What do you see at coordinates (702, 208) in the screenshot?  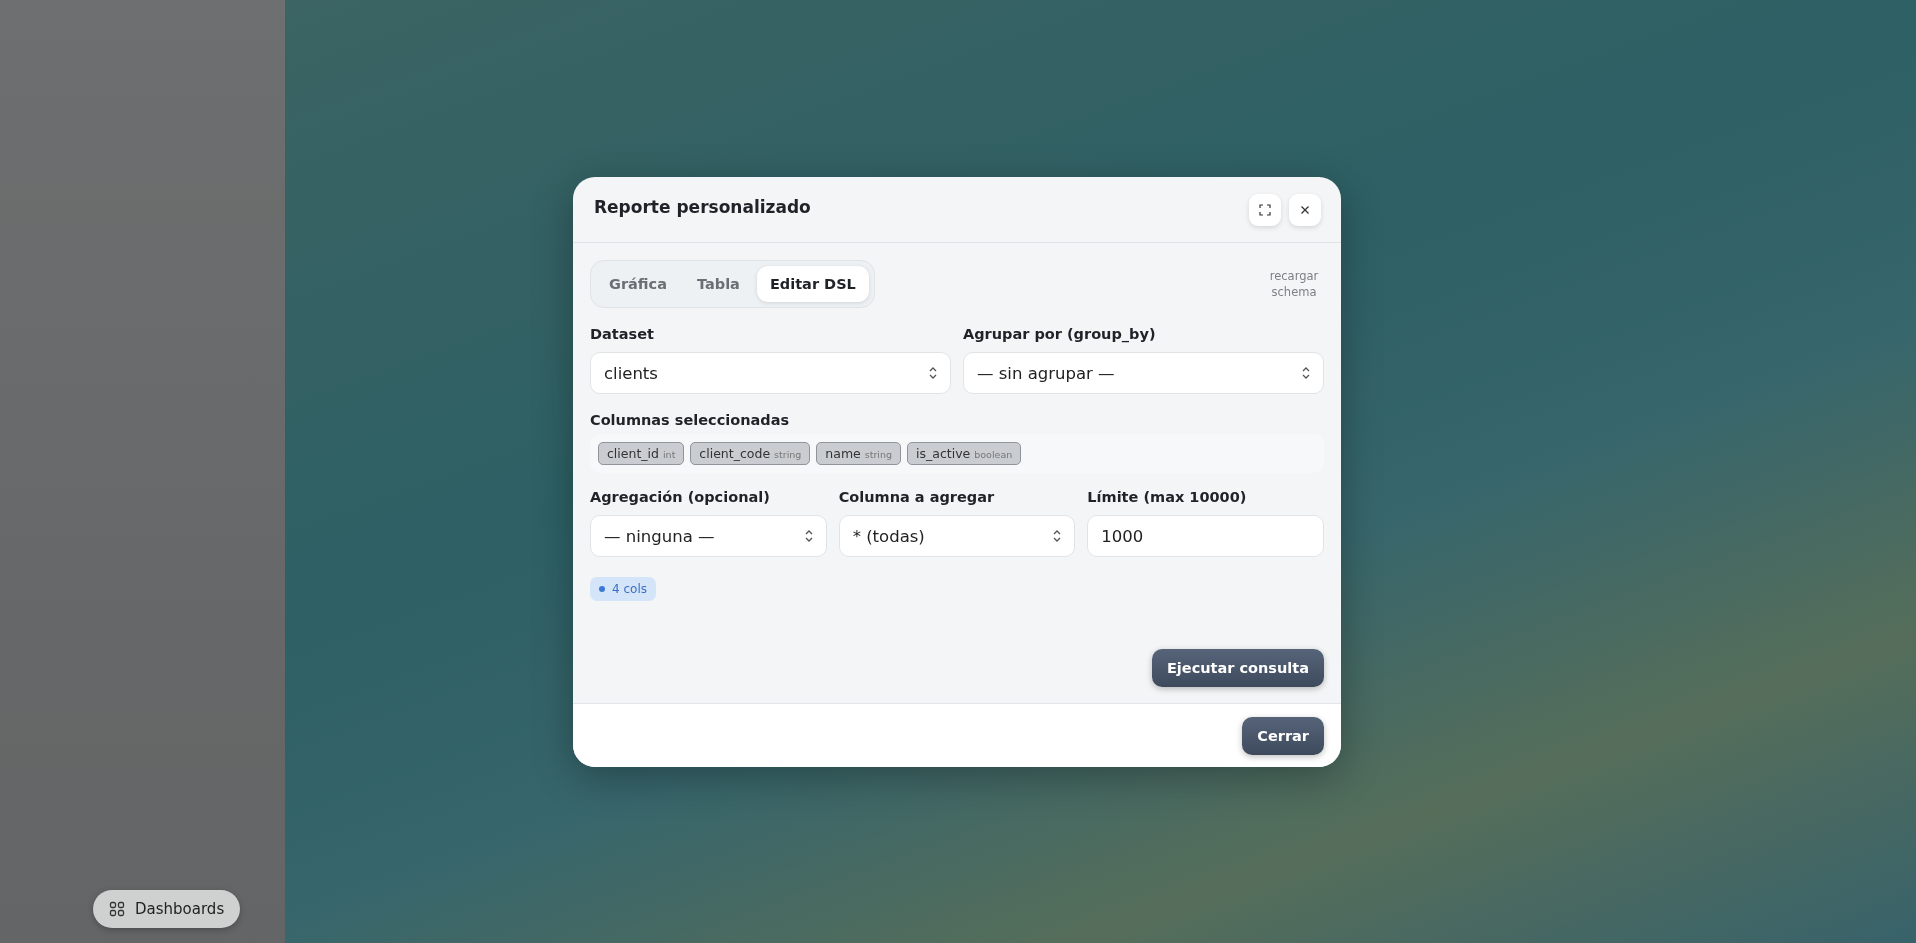 I see `dialog-title: Reporte personalizado` at bounding box center [702, 208].